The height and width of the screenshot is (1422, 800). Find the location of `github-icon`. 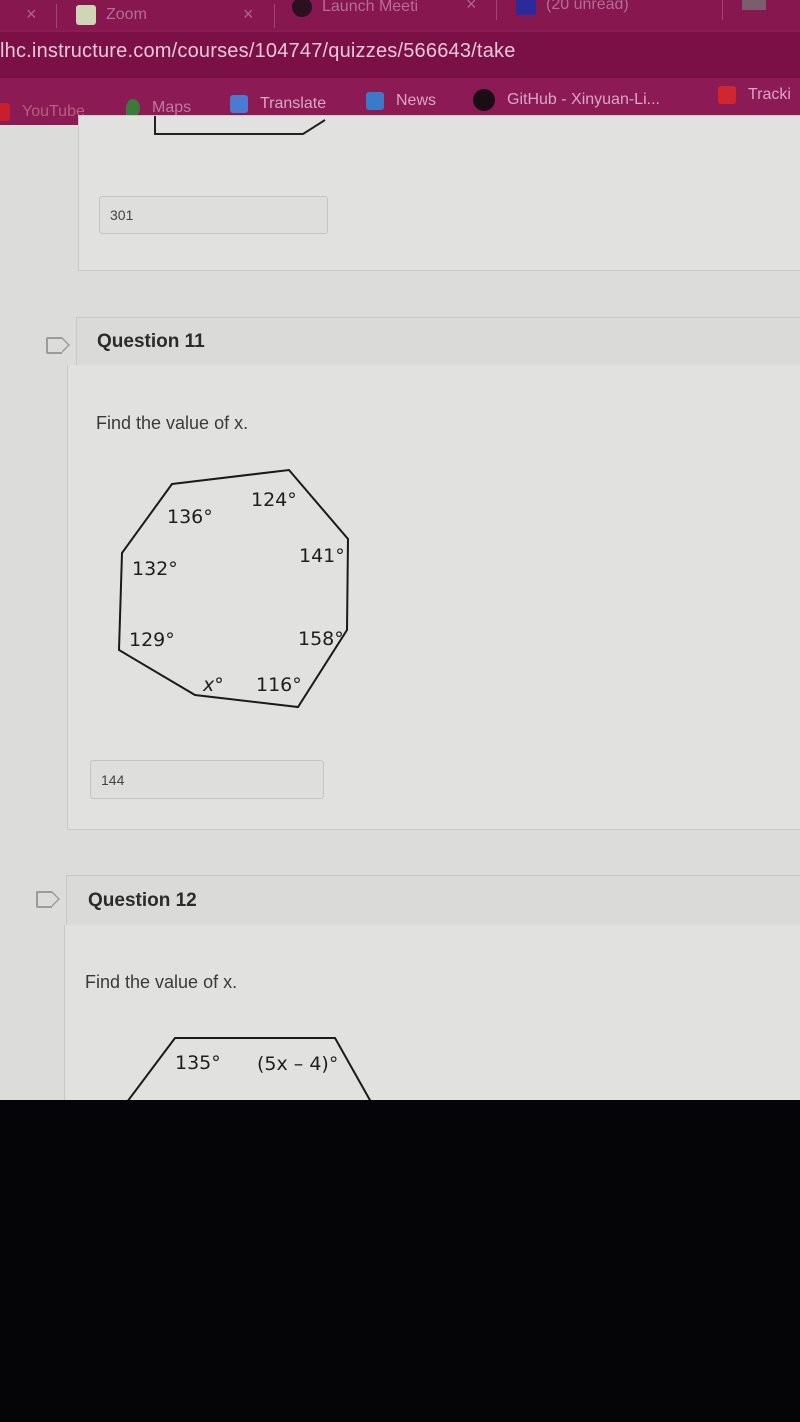

github-icon is located at coordinates (484, 100).